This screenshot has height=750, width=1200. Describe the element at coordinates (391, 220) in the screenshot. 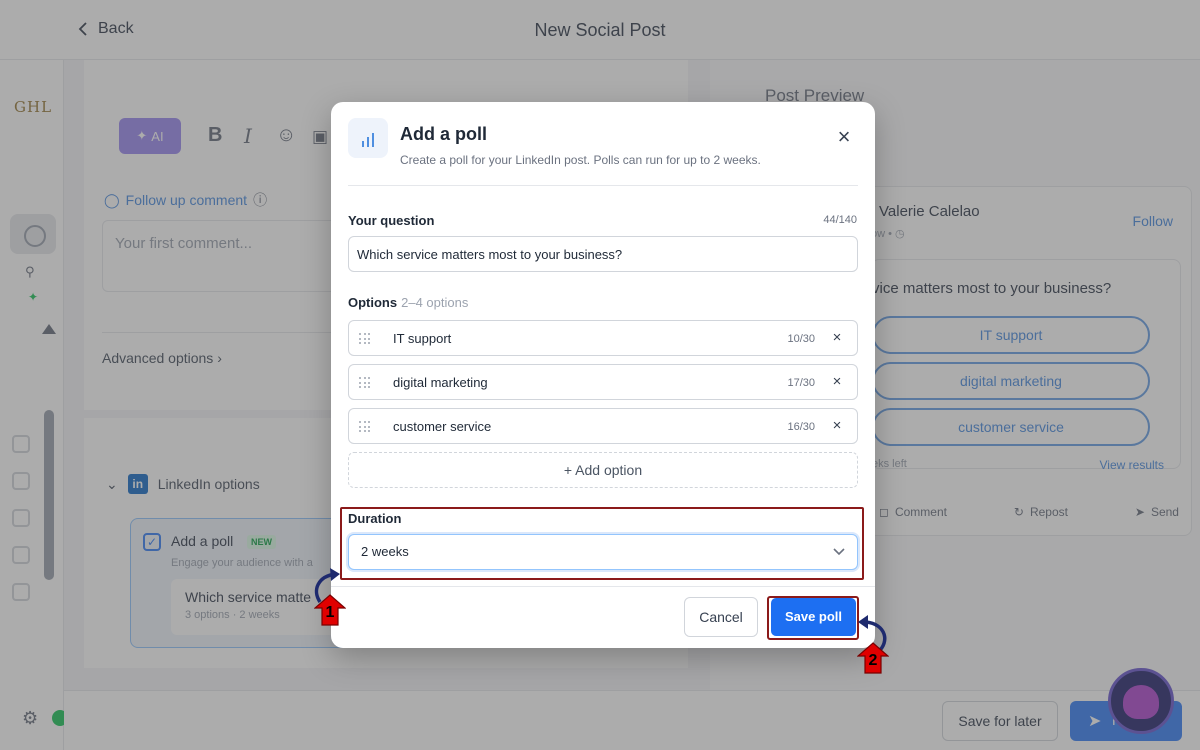

I see `question-label: Your question` at that location.